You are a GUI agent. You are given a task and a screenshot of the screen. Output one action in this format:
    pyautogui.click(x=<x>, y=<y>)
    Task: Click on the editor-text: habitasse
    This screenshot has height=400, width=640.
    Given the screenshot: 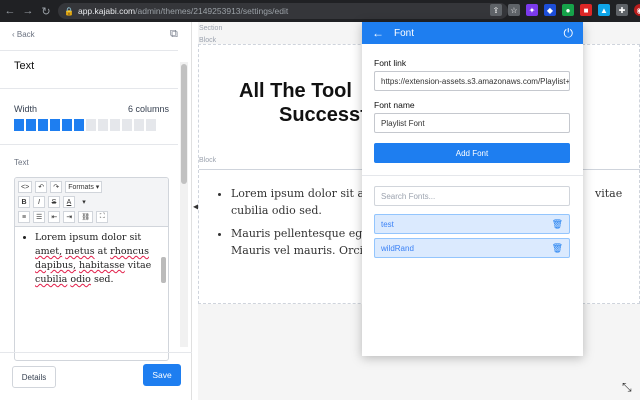 What is the action you would take?
    pyautogui.click(x=102, y=265)
    